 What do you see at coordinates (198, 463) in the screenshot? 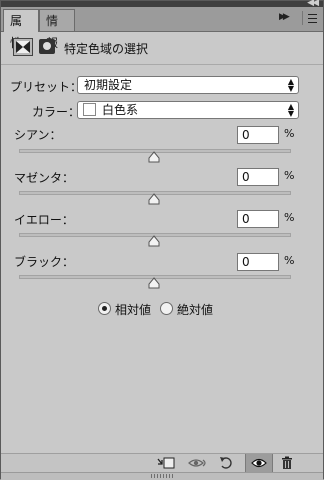
I see `view-previous-state-icon` at bounding box center [198, 463].